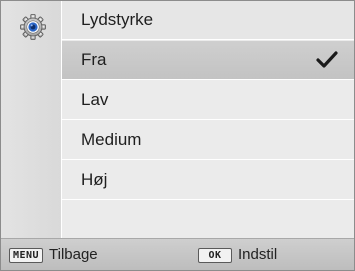  Describe the element at coordinates (208, 20) in the screenshot. I see `menu-title: Lydstyrke` at that location.